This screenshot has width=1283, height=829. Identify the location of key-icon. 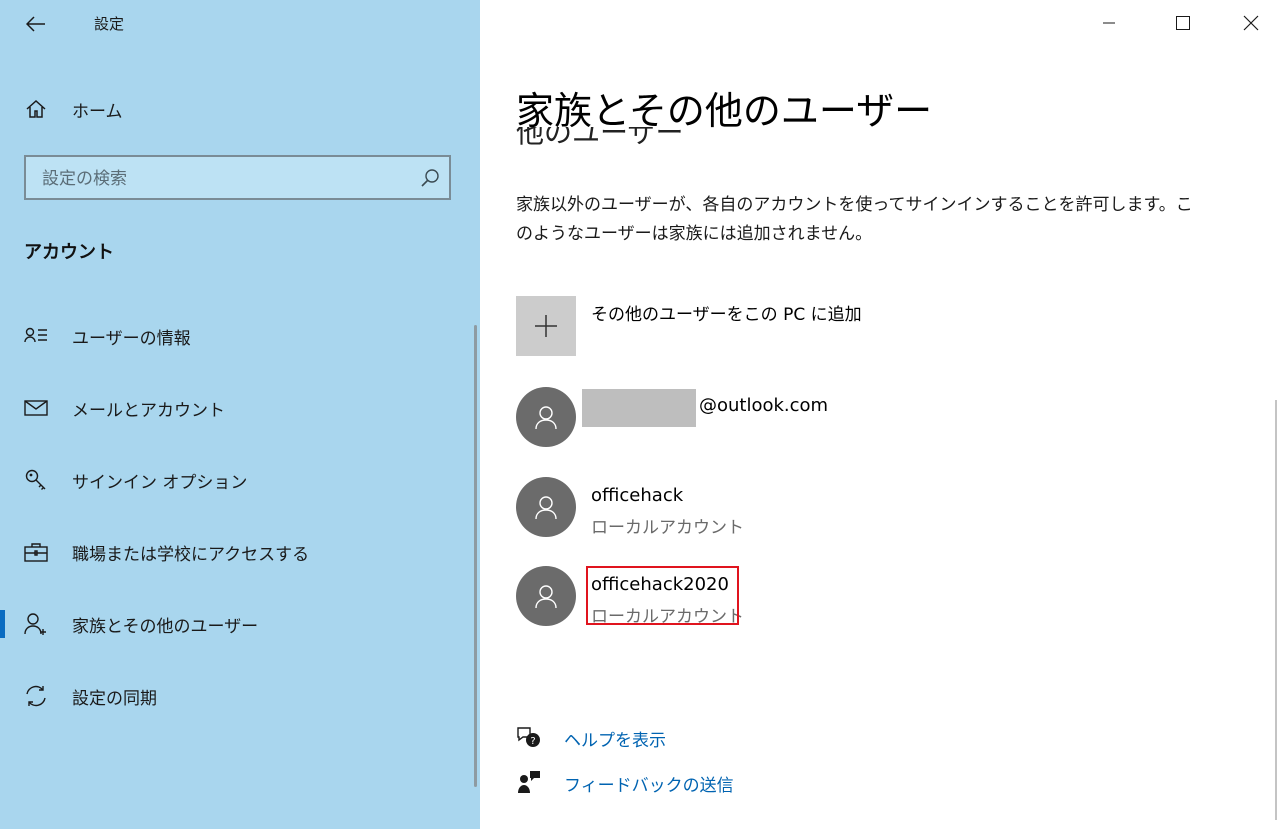
(36, 480).